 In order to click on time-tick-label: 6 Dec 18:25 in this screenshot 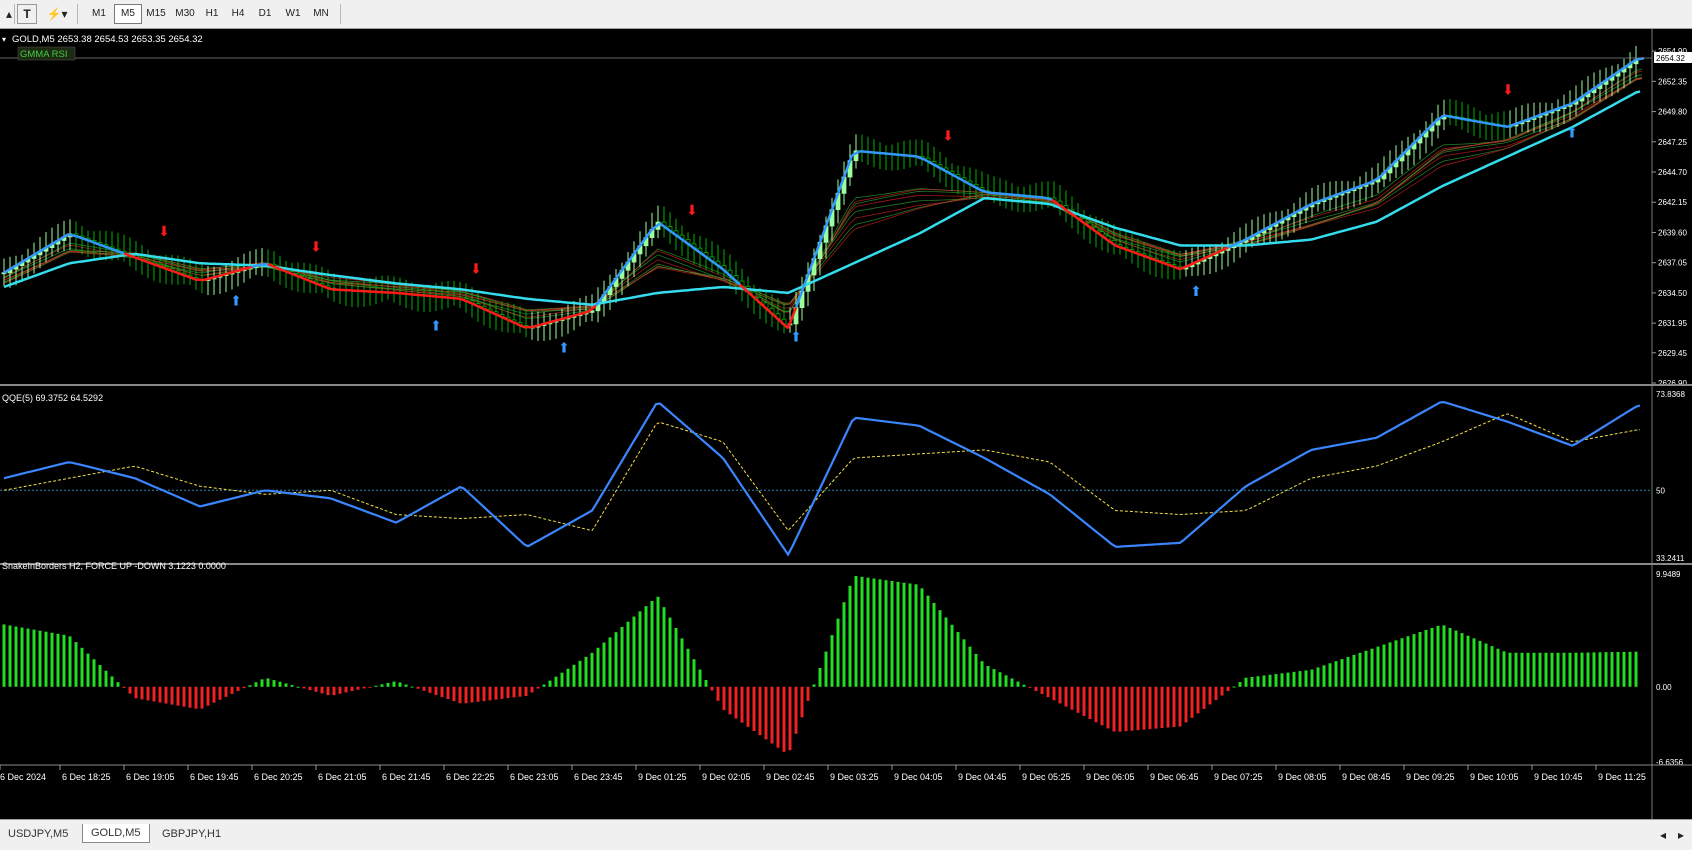, I will do `click(86, 777)`.